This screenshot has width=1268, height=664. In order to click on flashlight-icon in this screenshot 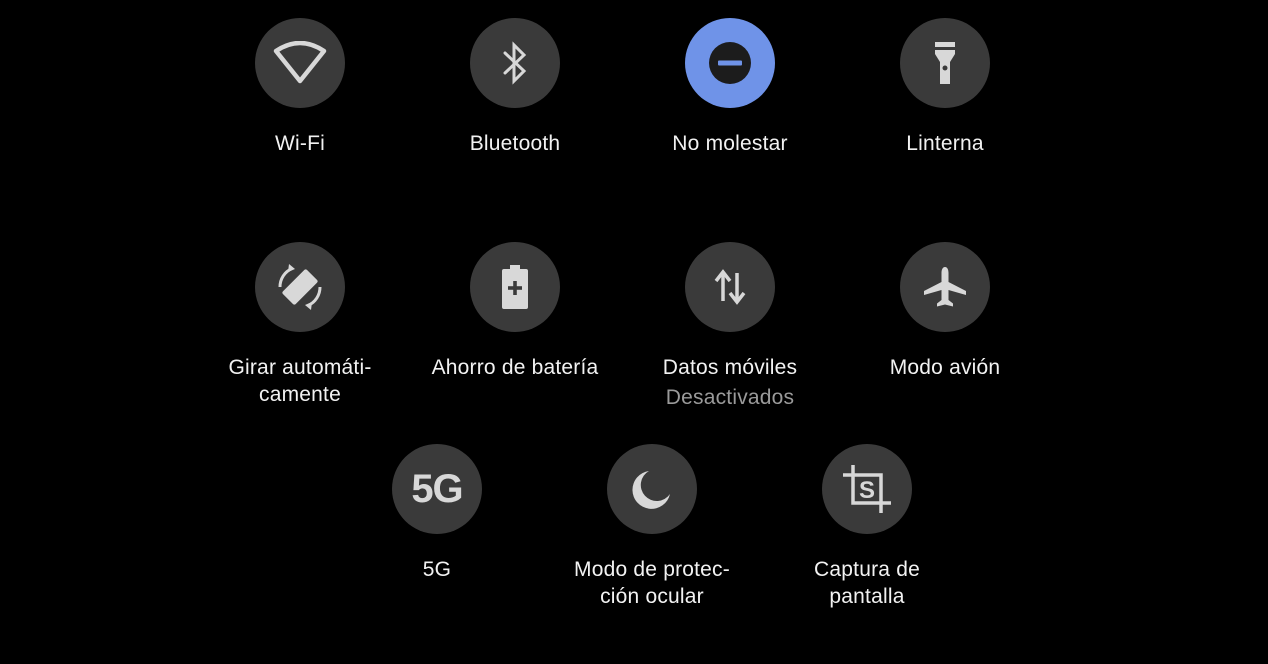, I will do `click(945, 63)`.